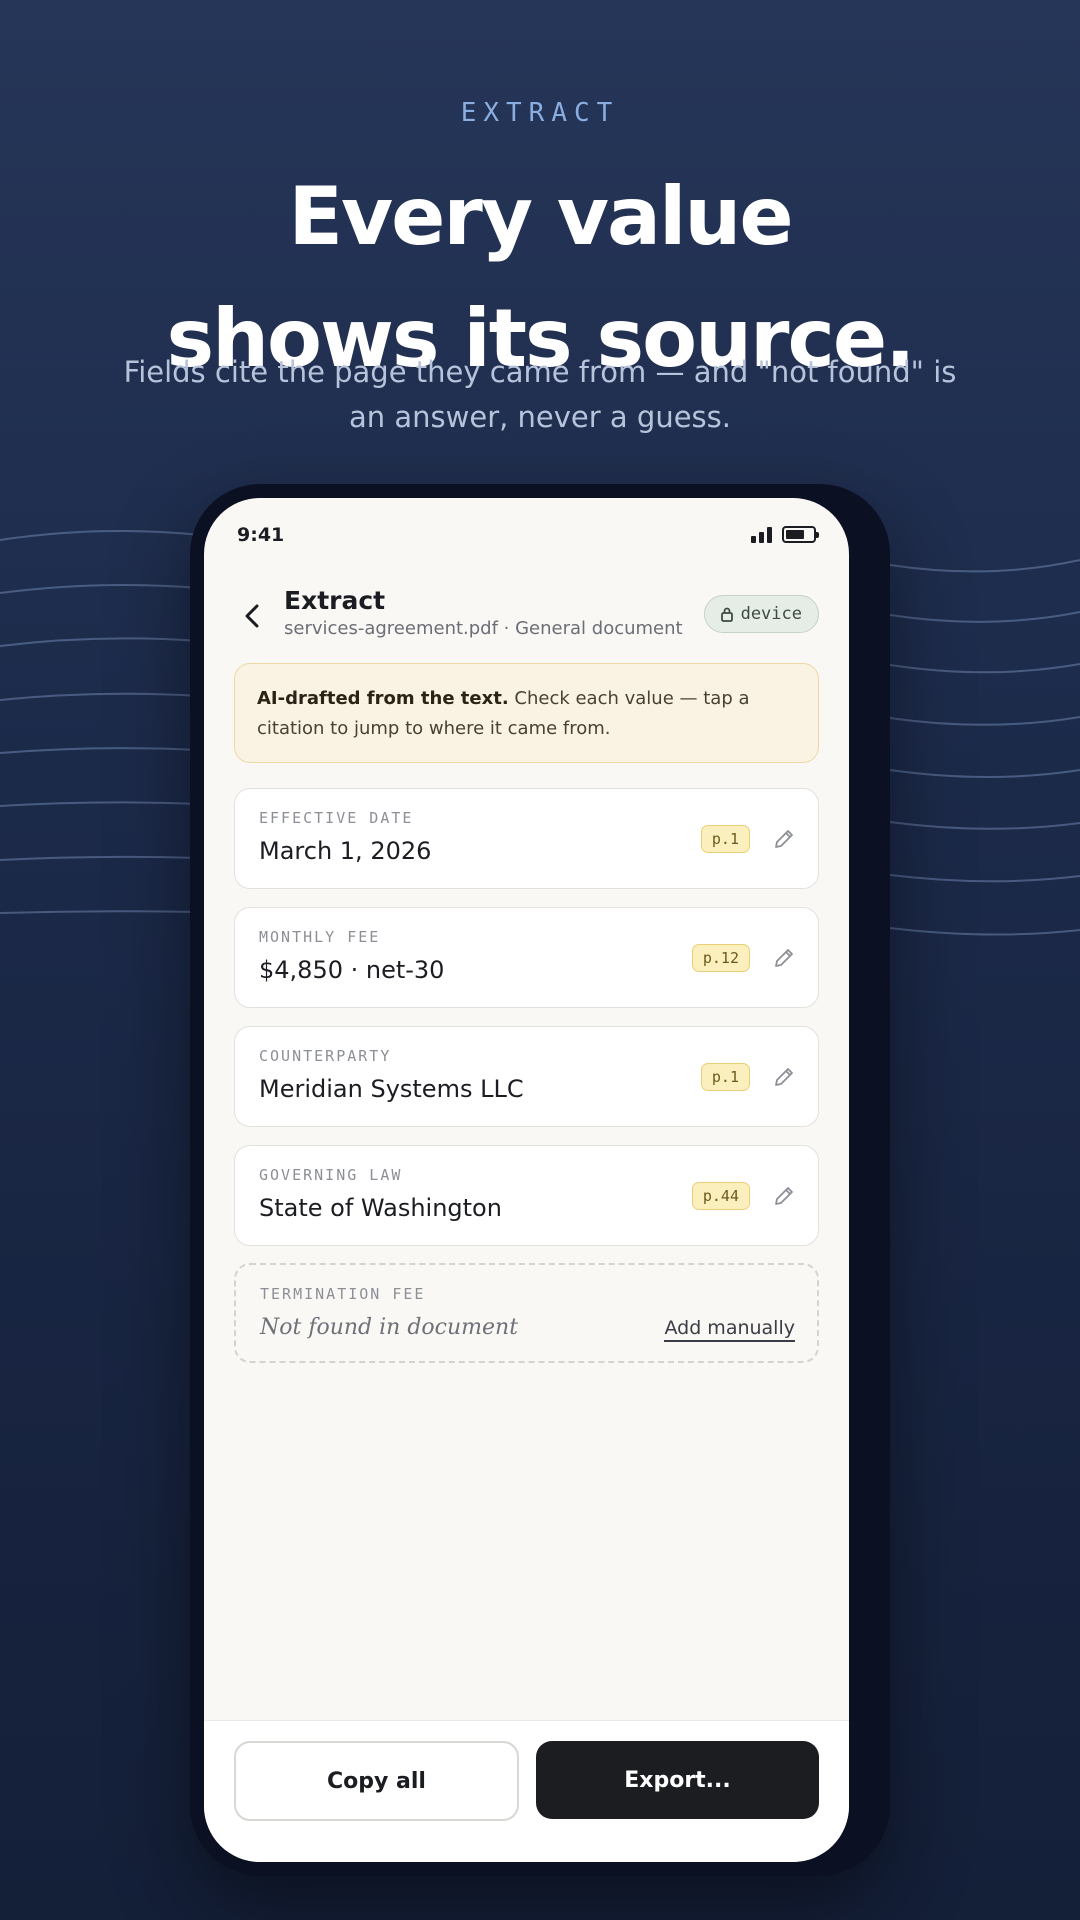  Describe the element at coordinates (726, 614) in the screenshot. I see `lock-icon` at that location.